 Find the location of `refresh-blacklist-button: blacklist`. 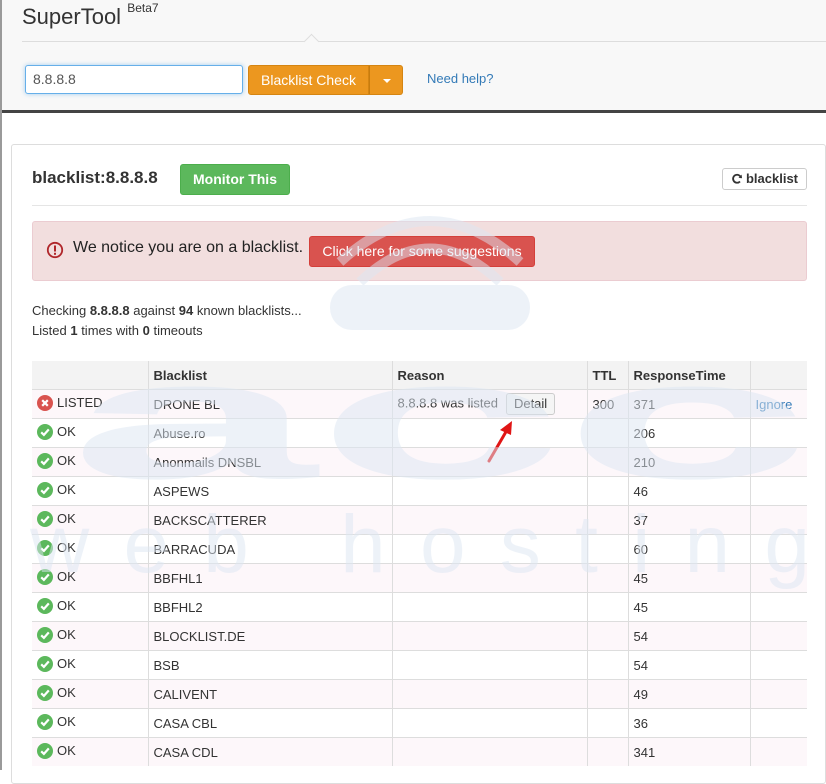

refresh-blacklist-button: blacklist is located at coordinates (764, 179).